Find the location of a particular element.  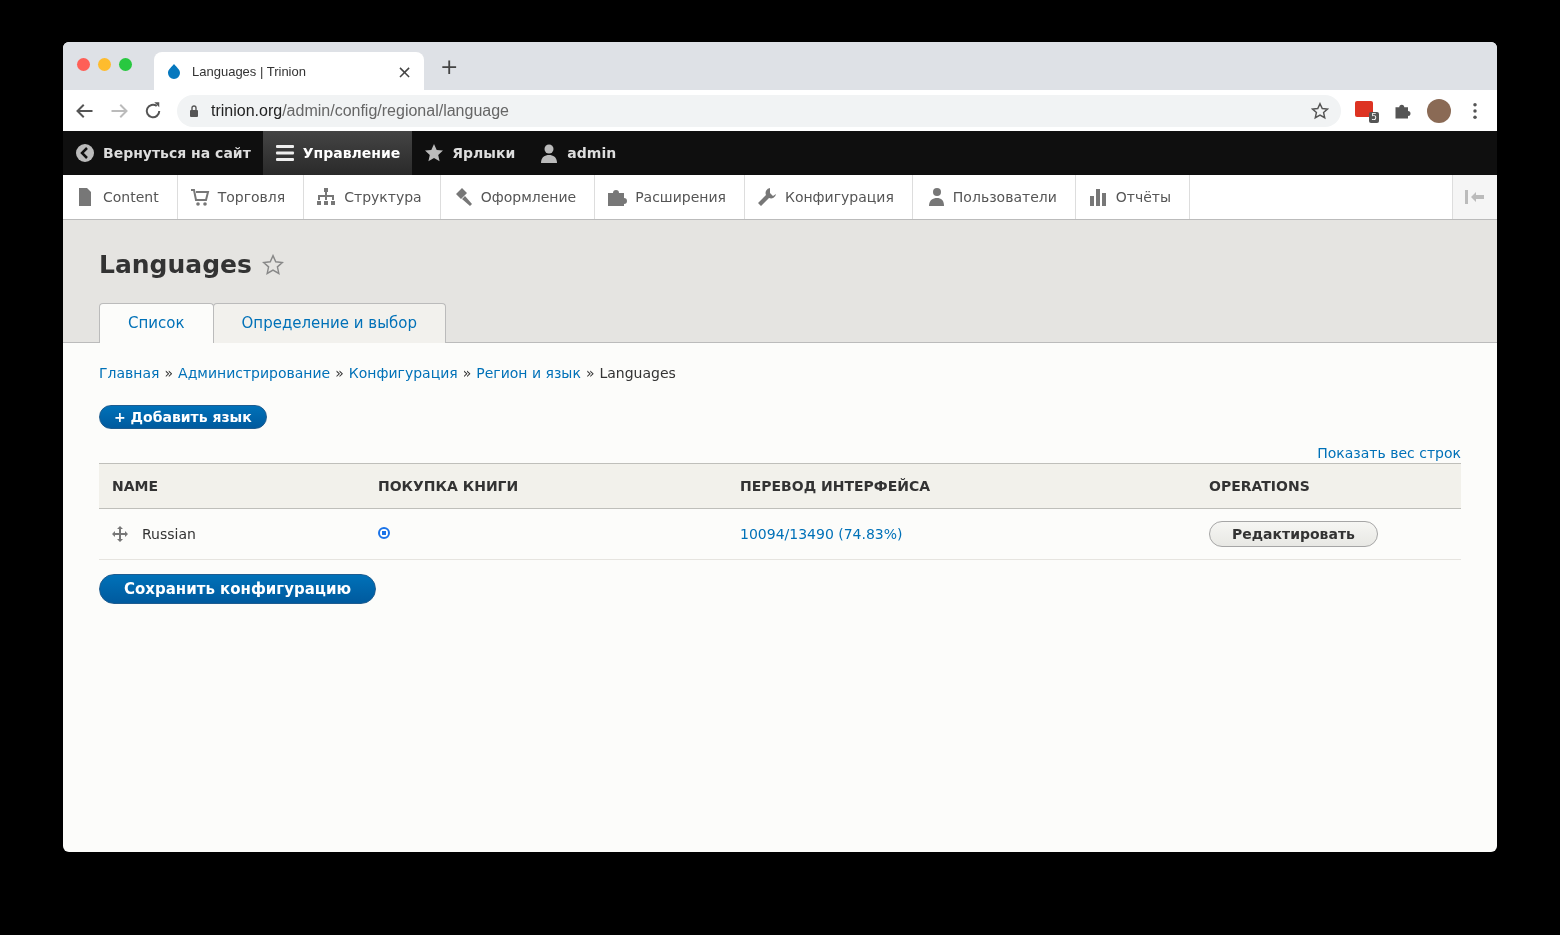

default-radio is located at coordinates (384, 533).